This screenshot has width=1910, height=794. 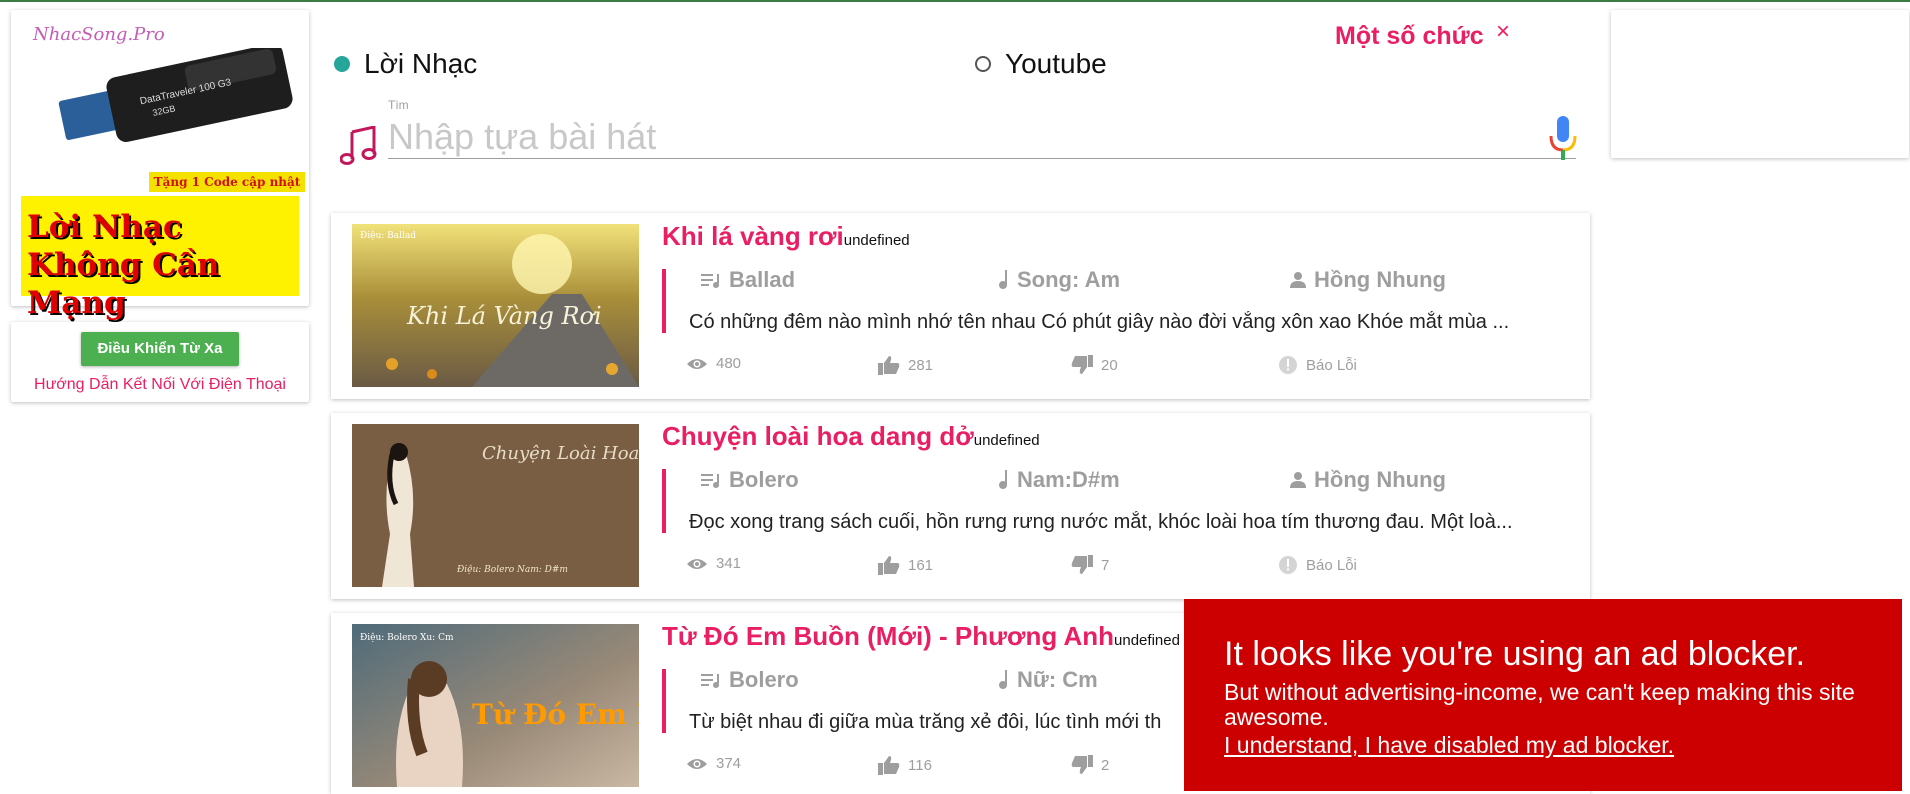 I want to click on song-title-link: Khi lá vàng rơiundefined, so click(x=786, y=236).